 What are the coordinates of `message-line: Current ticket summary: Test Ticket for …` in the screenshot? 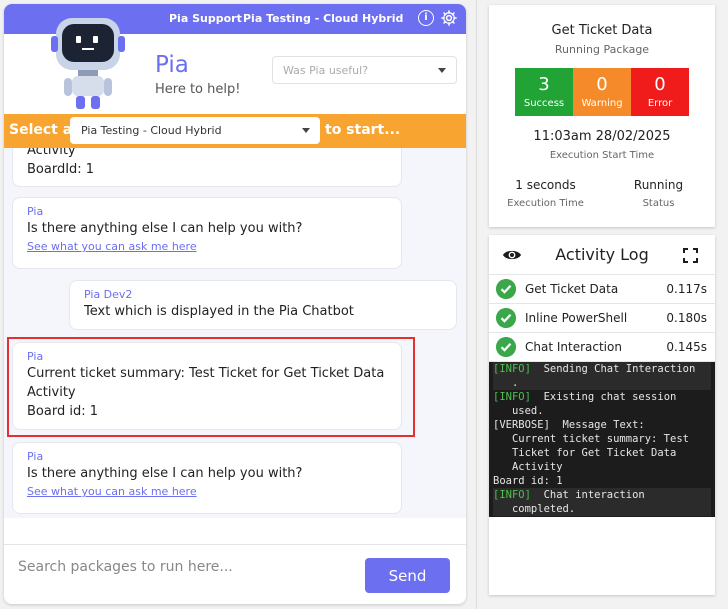 It's located at (206, 383).